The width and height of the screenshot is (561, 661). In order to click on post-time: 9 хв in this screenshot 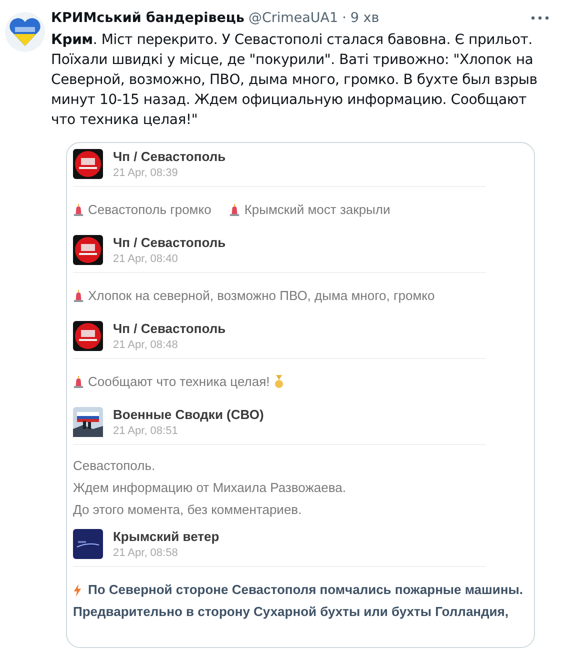, I will do `click(365, 18)`.